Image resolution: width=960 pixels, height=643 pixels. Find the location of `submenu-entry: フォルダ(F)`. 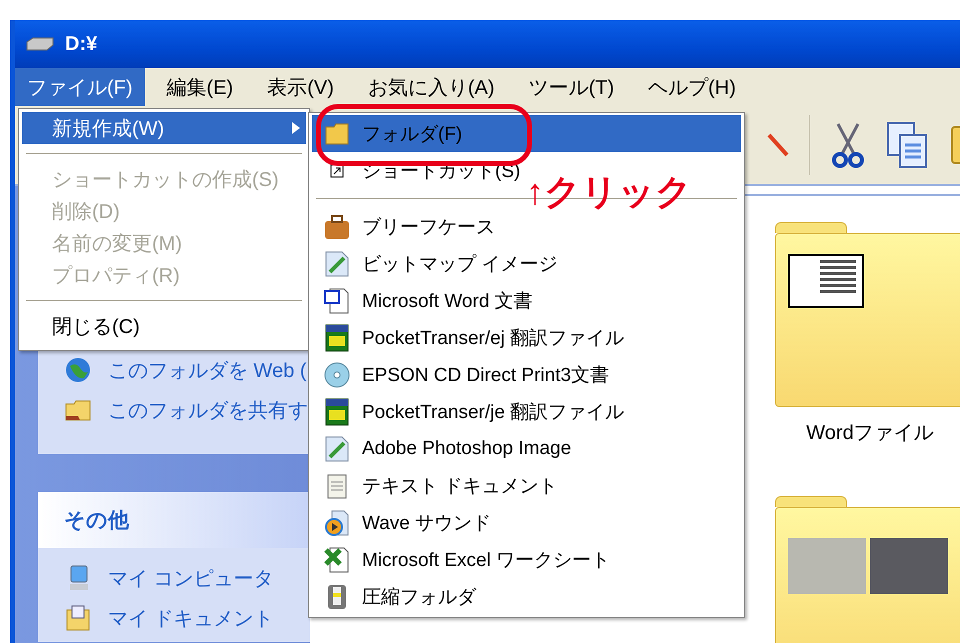

submenu-entry: フォルダ(F) is located at coordinates (526, 133).